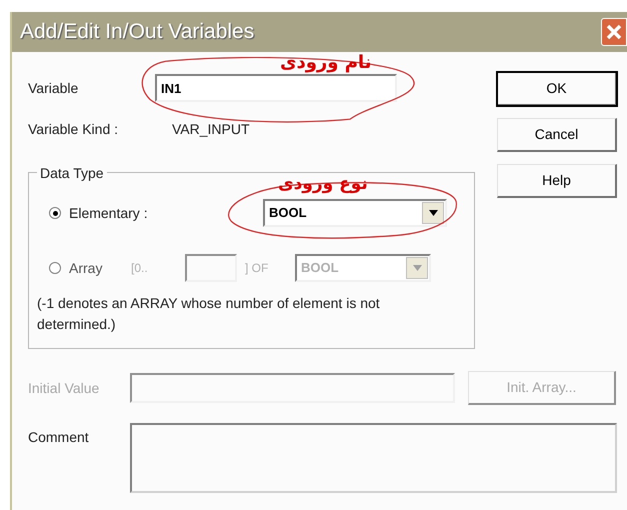 This screenshot has width=627, height=510. I want to click on close-icon, so click(614, 32).